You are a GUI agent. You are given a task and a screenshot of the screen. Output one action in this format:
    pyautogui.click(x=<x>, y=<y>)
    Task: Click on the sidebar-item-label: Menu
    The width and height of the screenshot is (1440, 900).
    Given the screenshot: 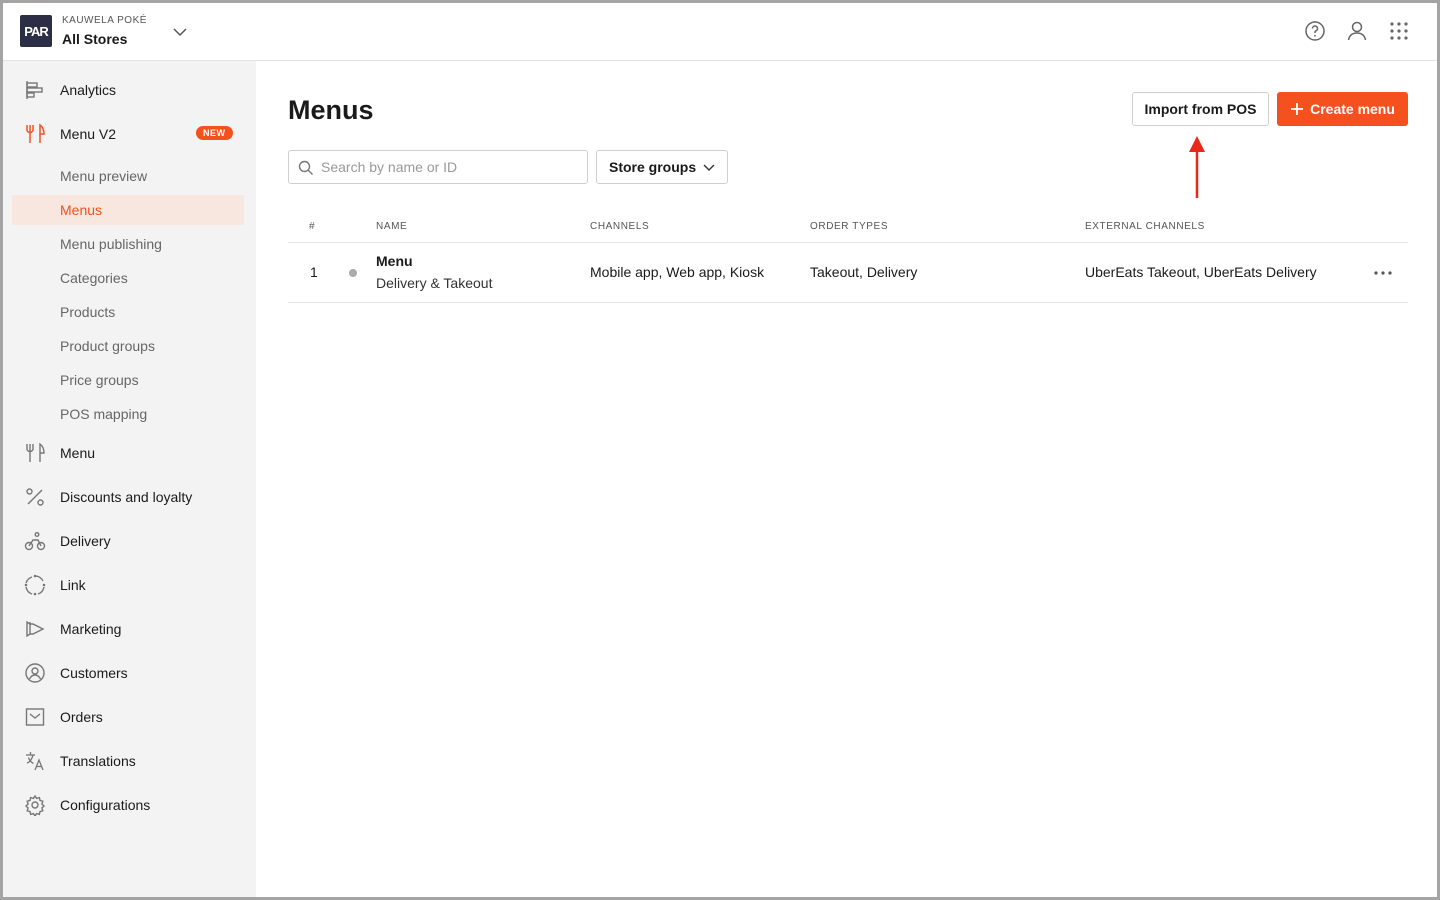 What is the action you would take?
    pyautogui.click(x=78, y=453)
    